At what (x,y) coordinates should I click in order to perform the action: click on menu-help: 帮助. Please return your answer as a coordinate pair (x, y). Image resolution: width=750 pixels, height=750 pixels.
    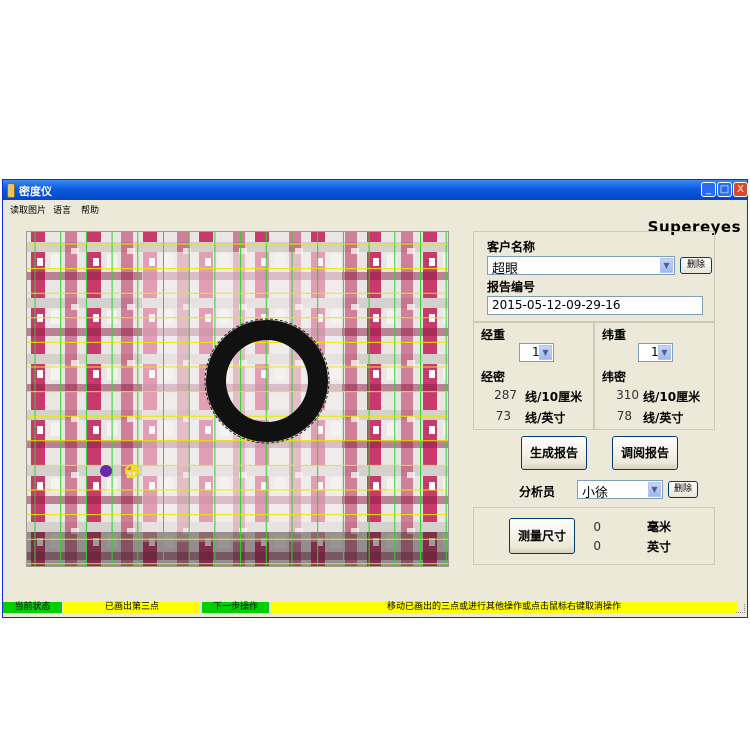
    Looking at the image, I should click on (90, 209).